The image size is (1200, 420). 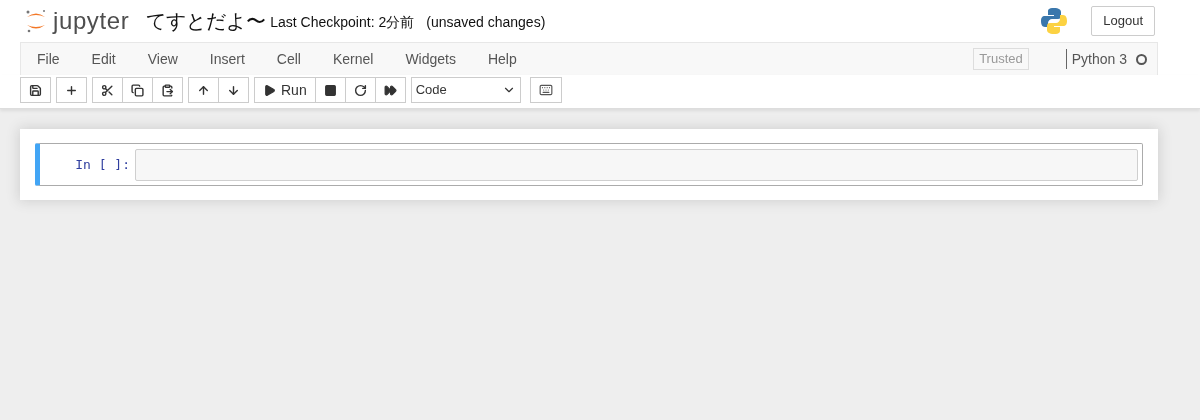 I want to click on menu-item: Edit, so click(x=103, y=59).